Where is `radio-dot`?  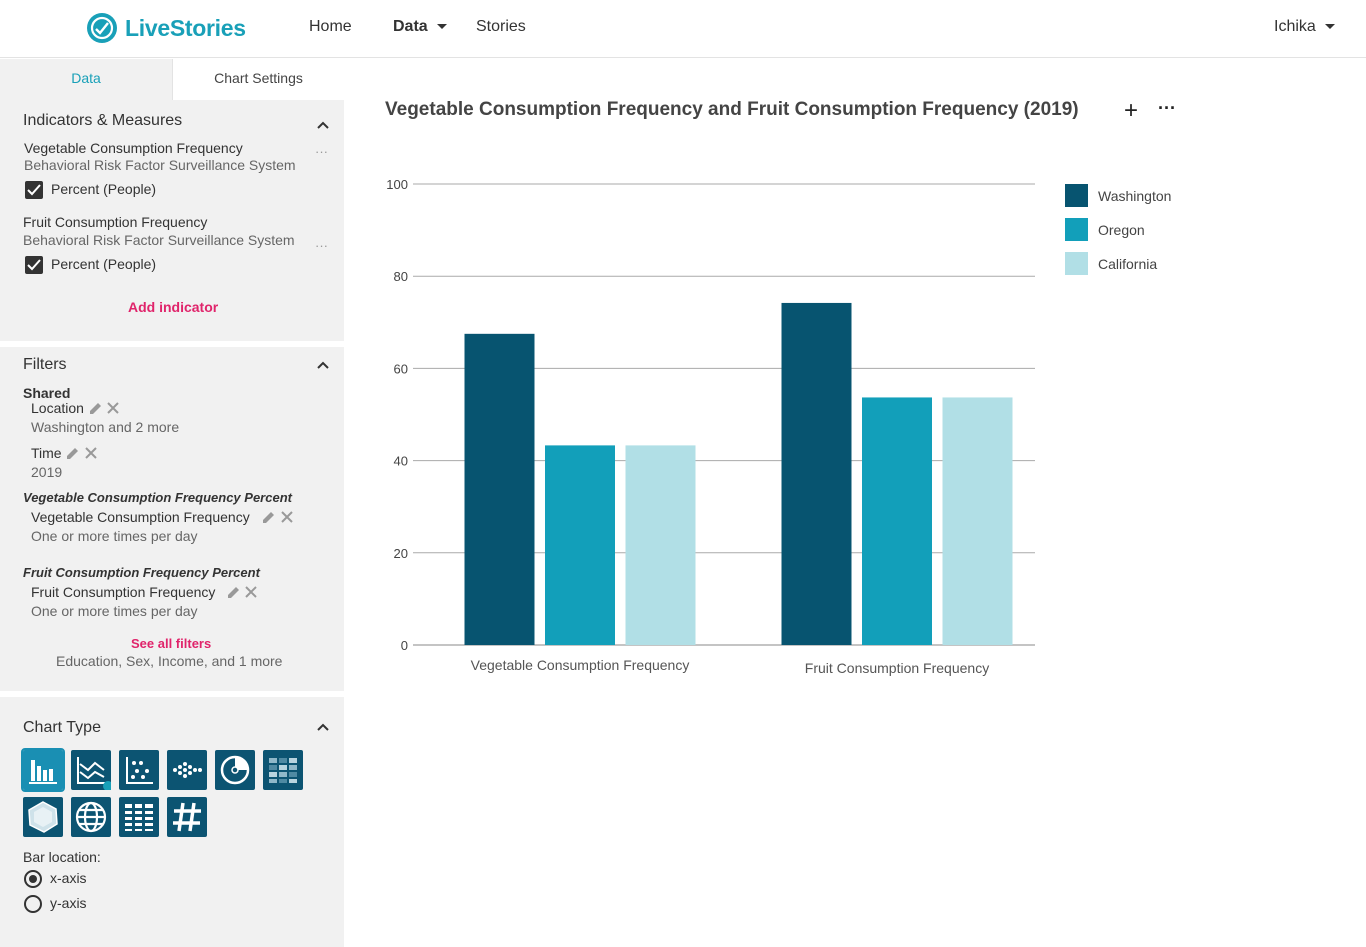
radio-dot is located at coordinates (33, 879).